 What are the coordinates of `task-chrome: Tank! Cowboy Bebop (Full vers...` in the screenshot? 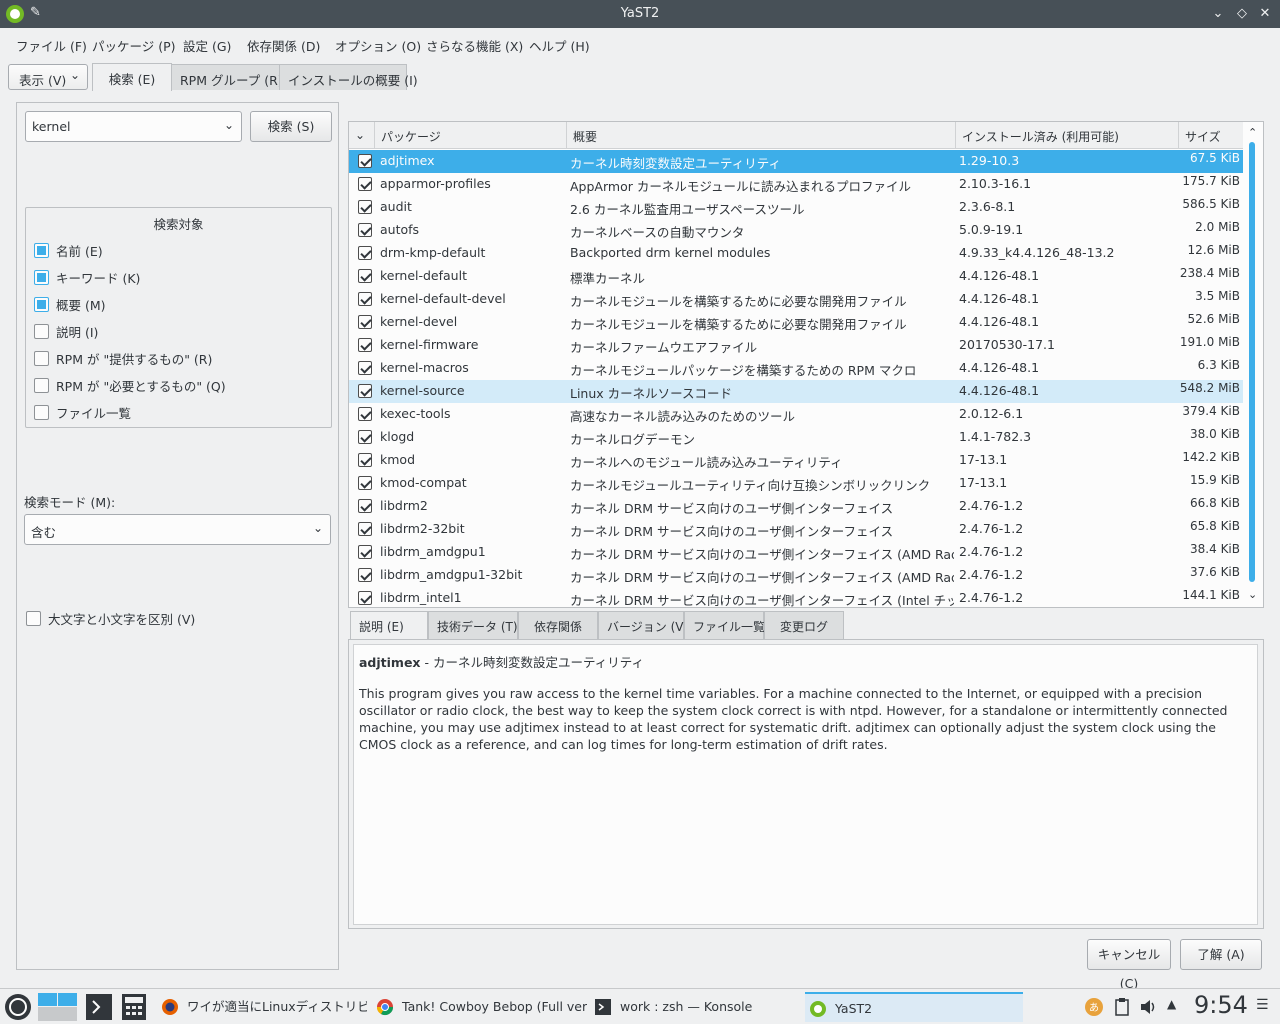 It's located at (479, 1007).